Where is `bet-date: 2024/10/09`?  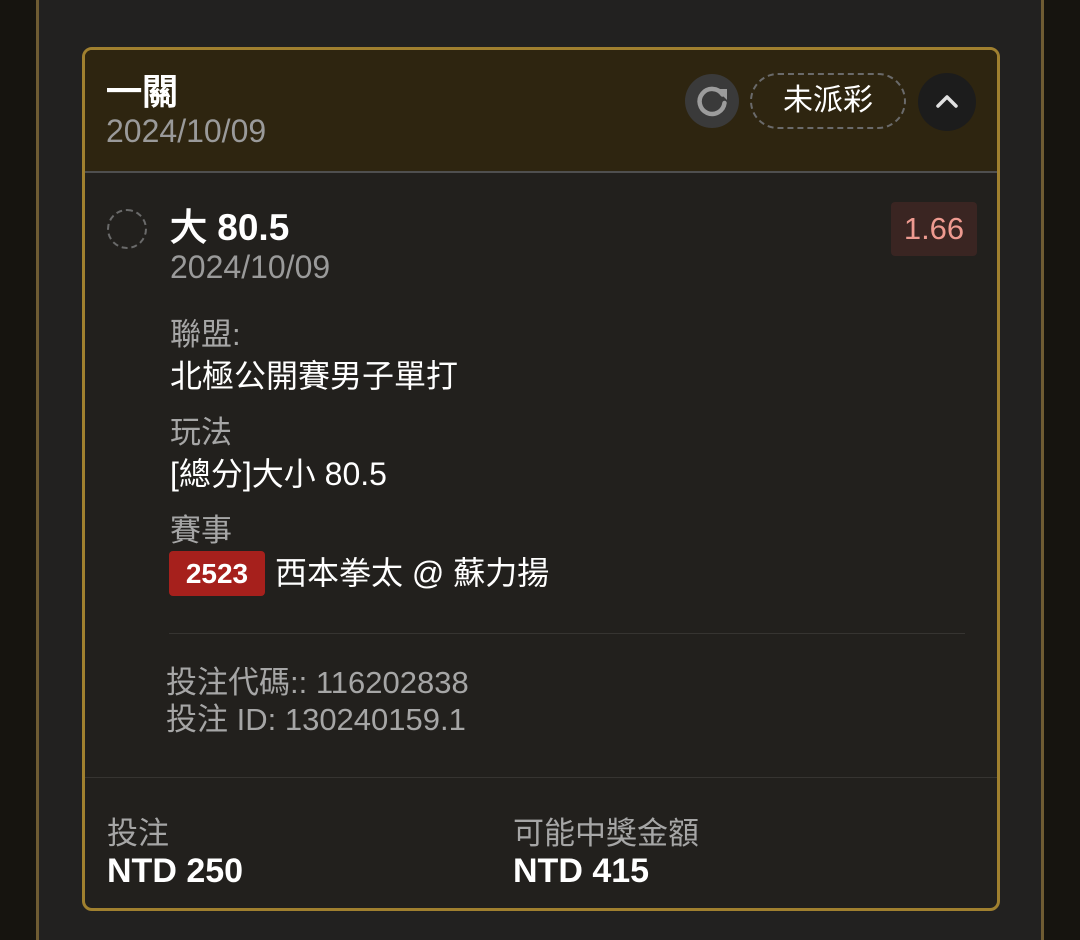 bet-date: 2024/10/09 is located at coordinates (186, 131).